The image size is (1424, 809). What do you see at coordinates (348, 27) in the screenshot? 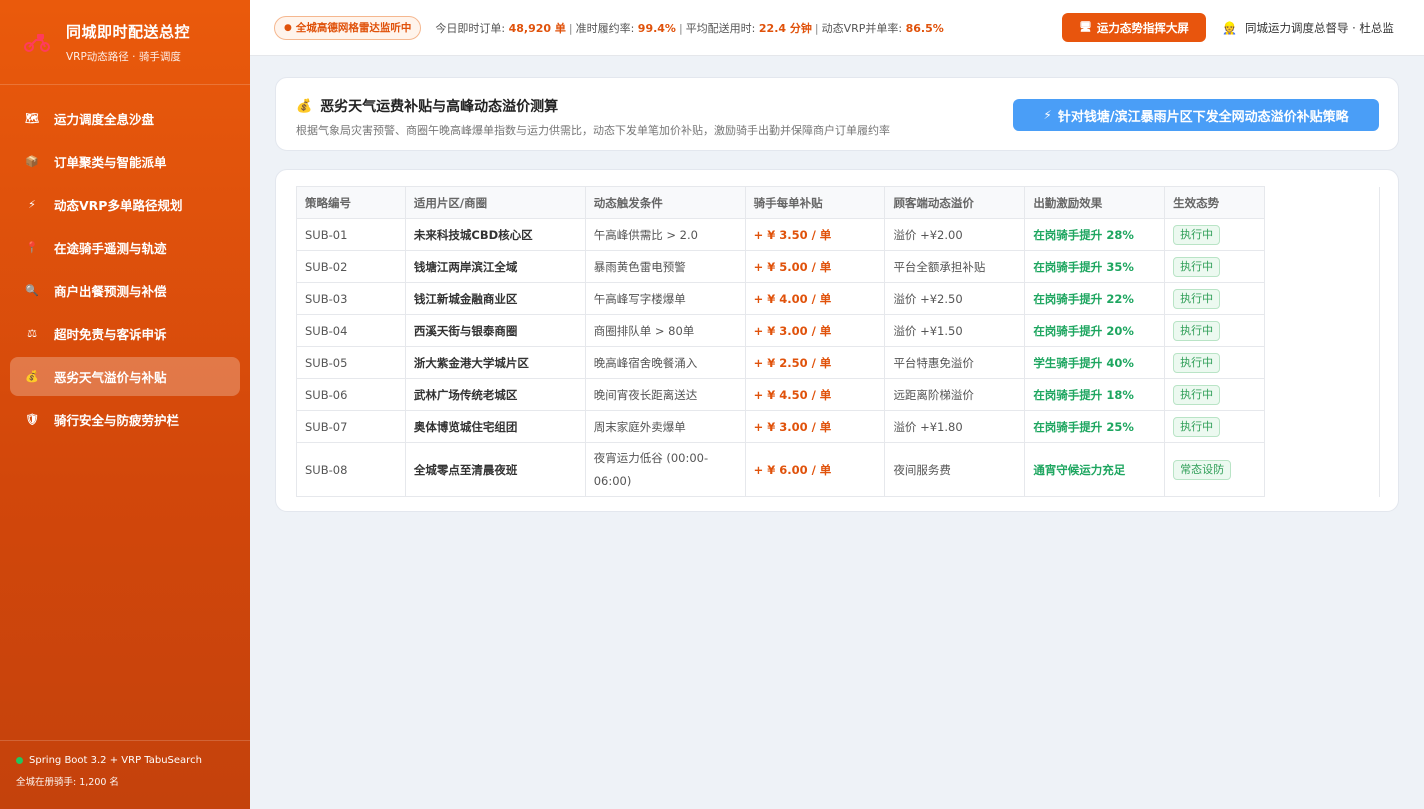
I see `radar-status-badge: ● 全城高德网格雷达监听中` at bounding box center [348, 27].